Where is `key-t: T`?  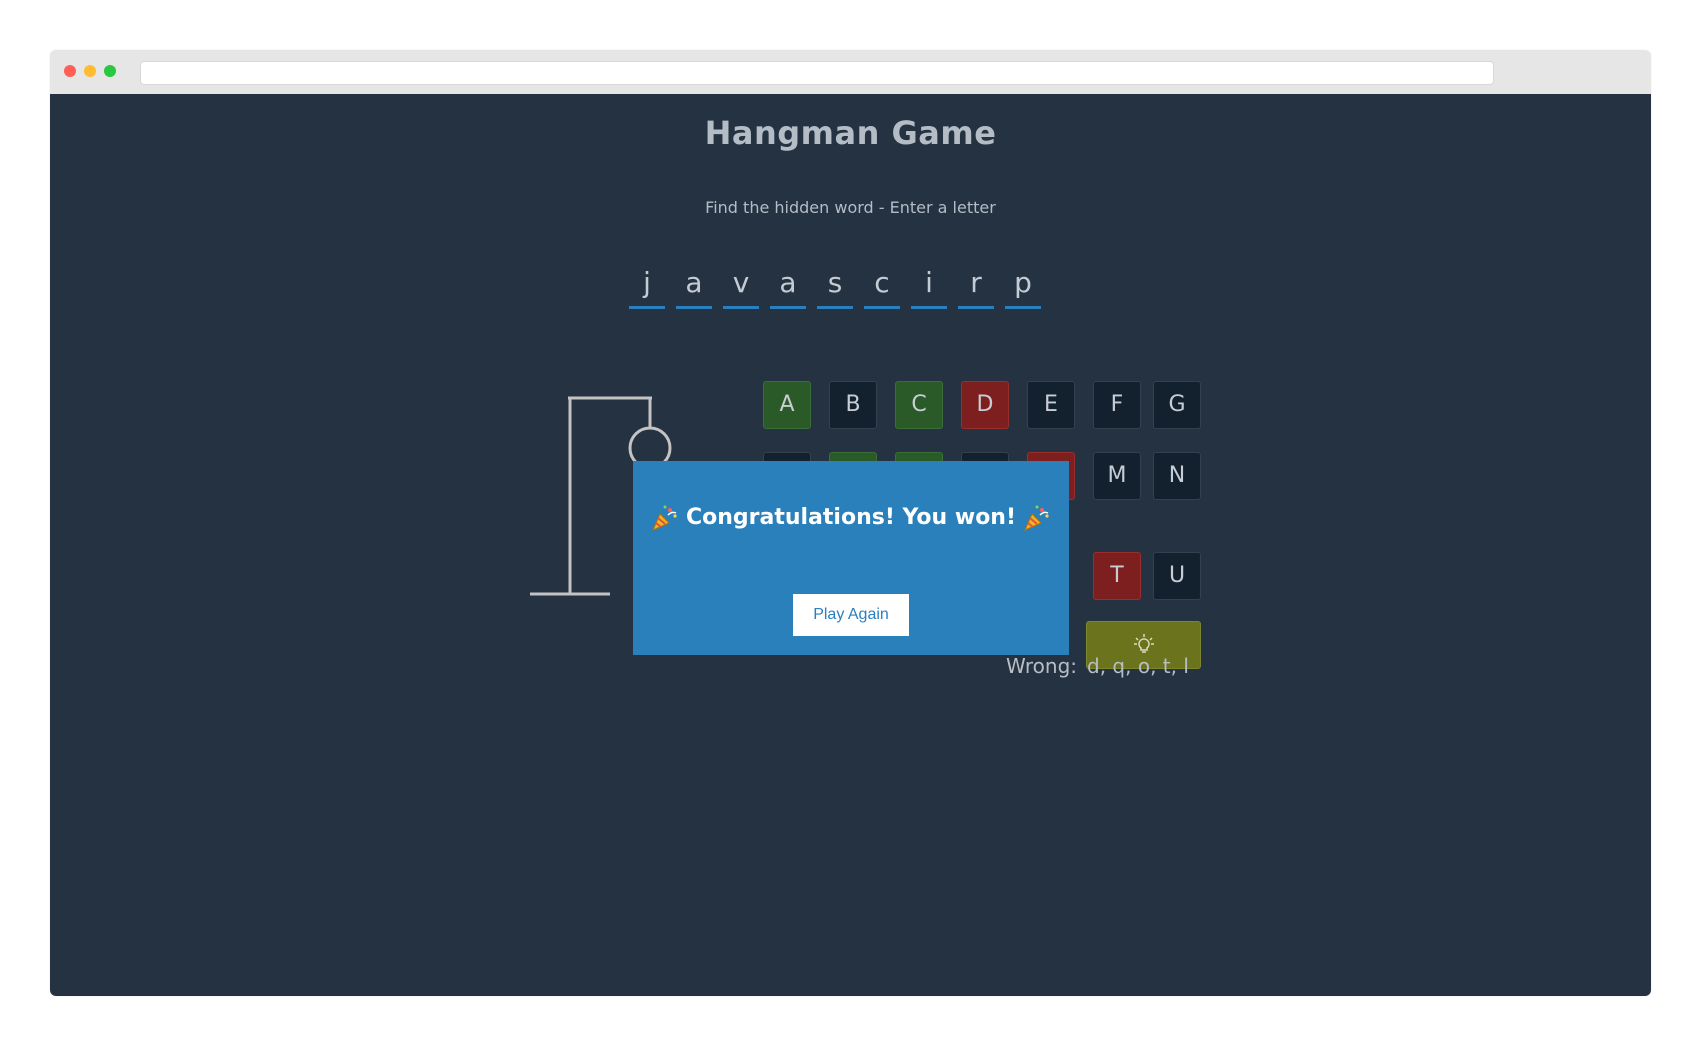 key-t: T is located at coordinates (1117, 576).